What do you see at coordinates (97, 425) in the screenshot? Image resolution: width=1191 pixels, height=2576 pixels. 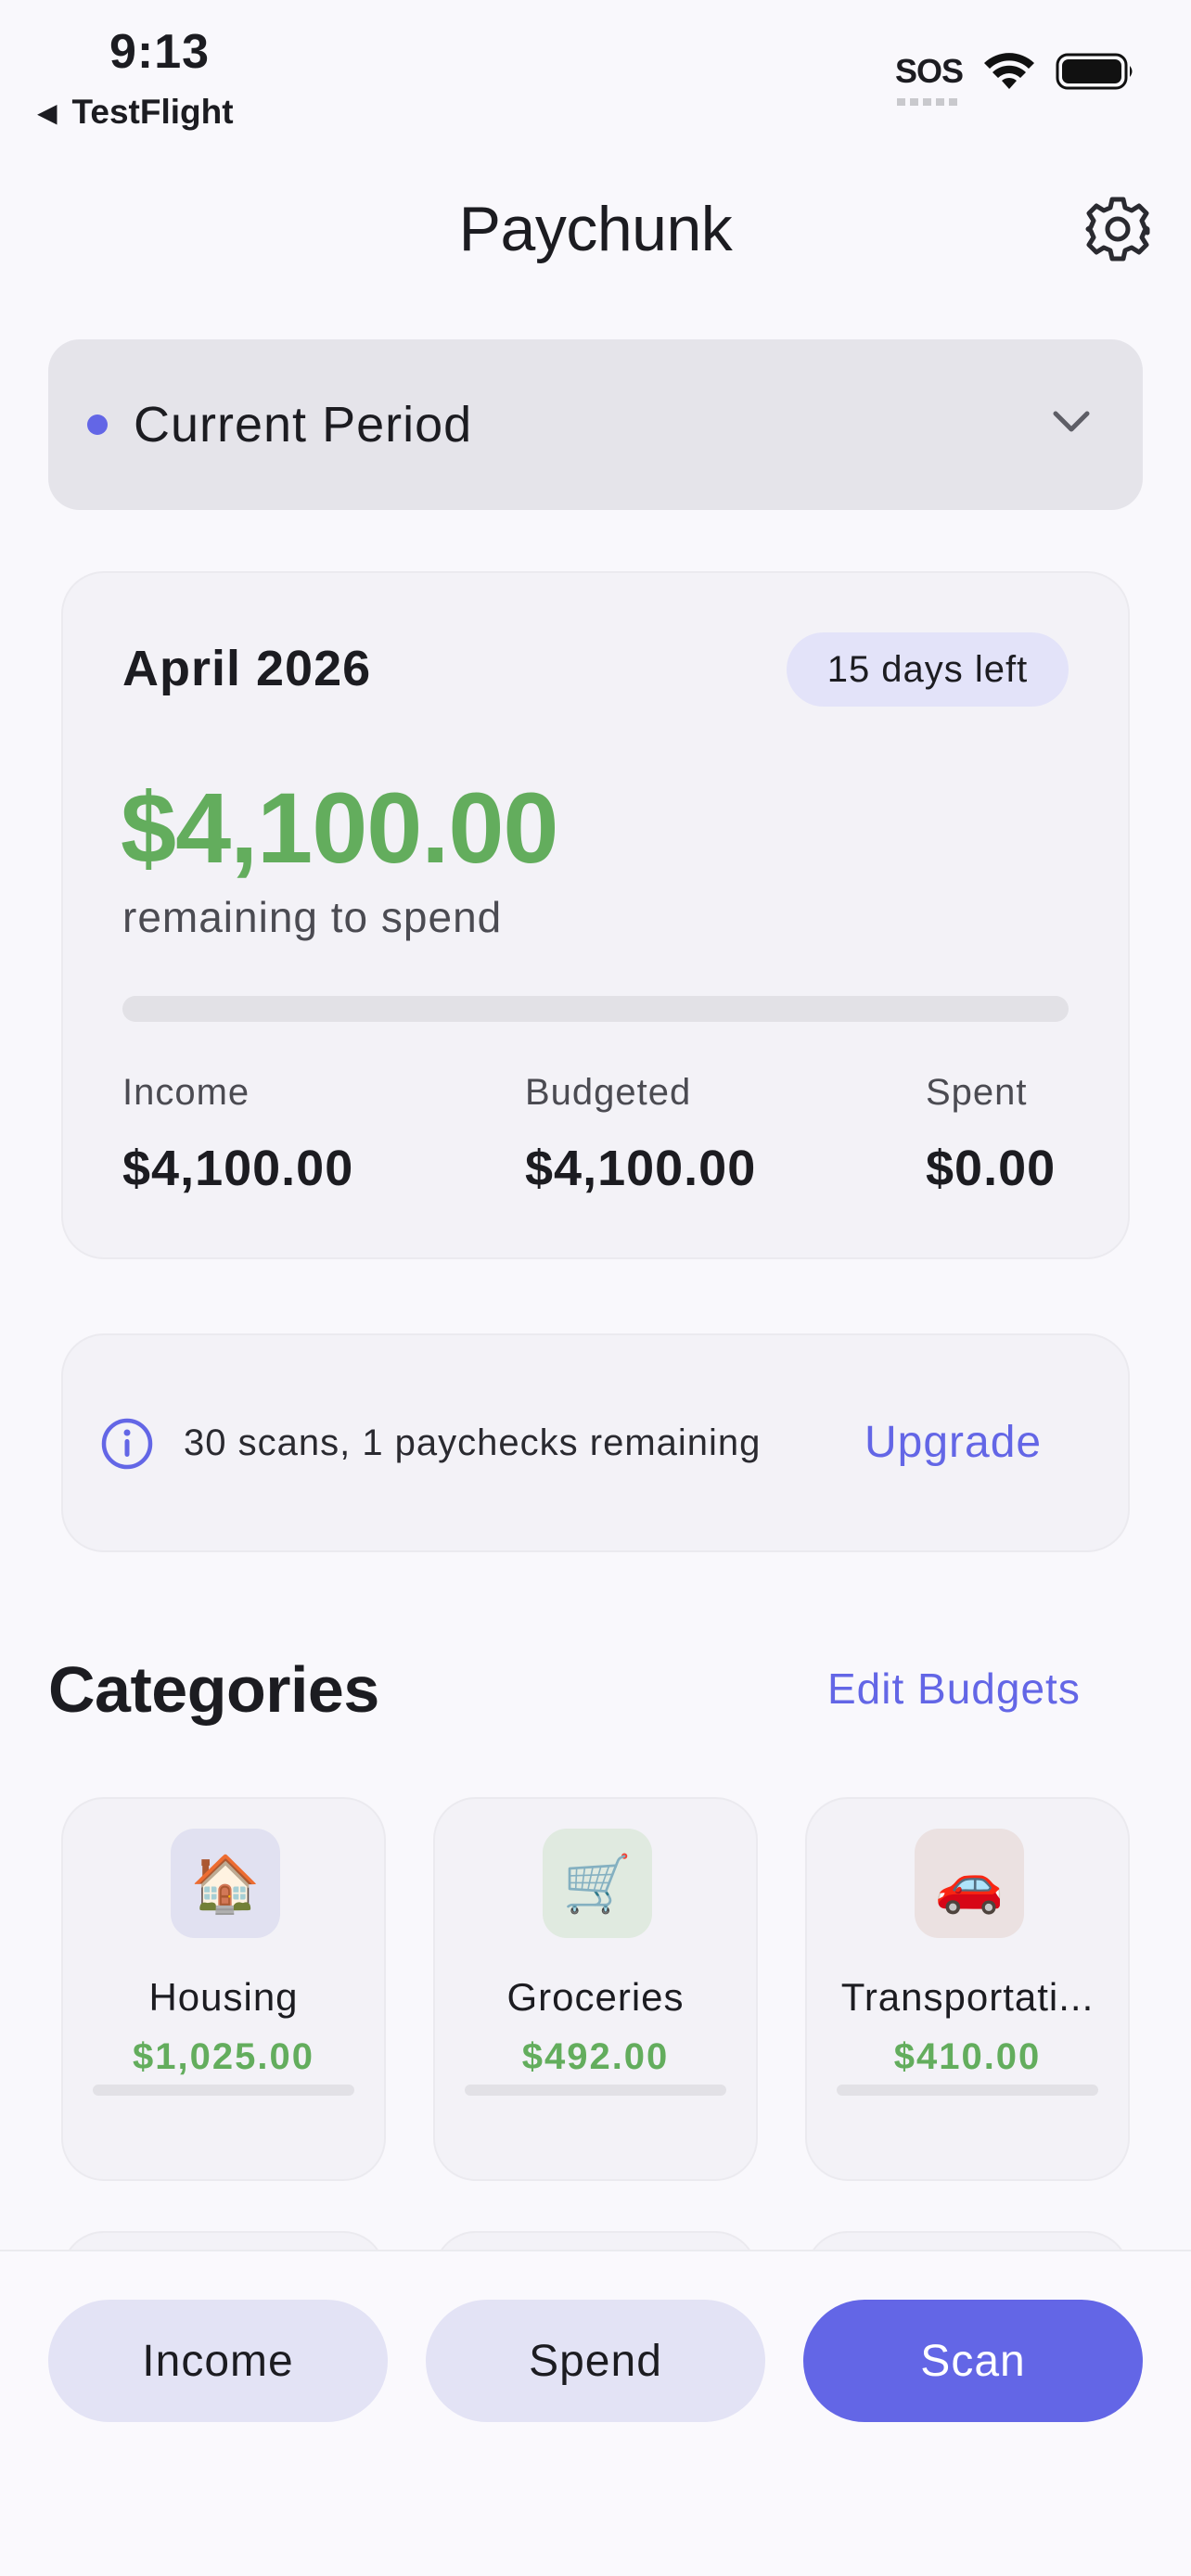 I see `period-indicator-dot` at bounding box center [97, 425].